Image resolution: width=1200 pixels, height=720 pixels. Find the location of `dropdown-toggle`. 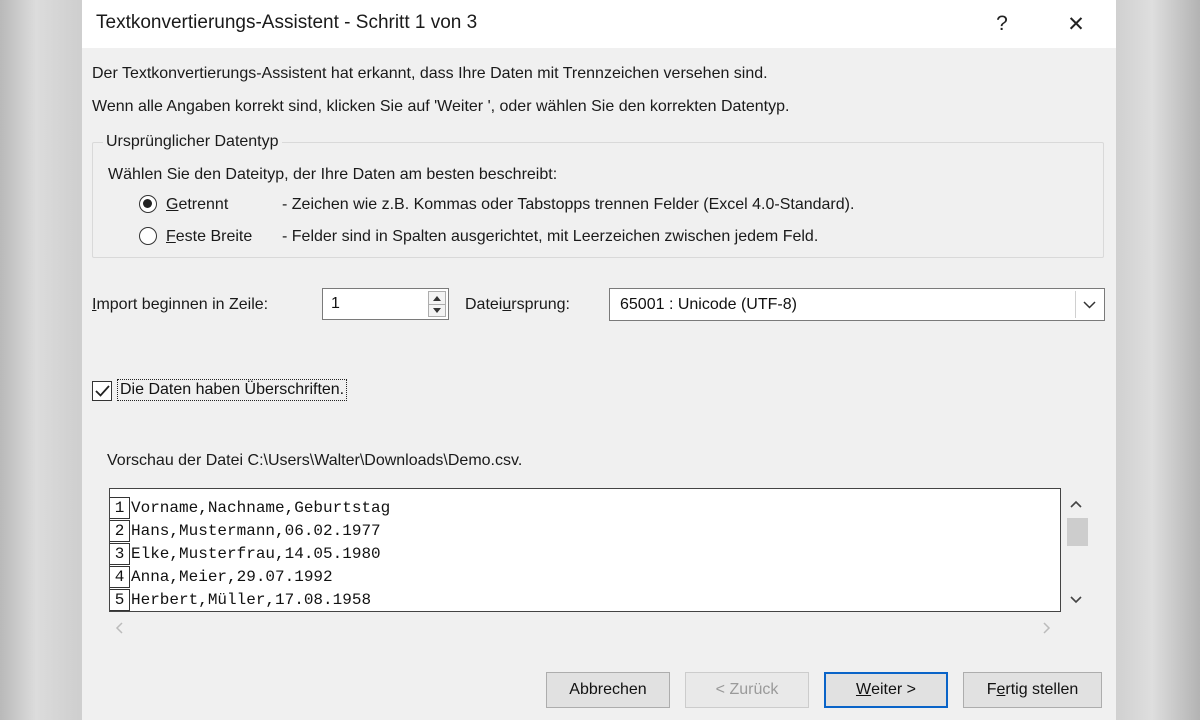

dropdown-toggle is located at coordinates (1088, 304).